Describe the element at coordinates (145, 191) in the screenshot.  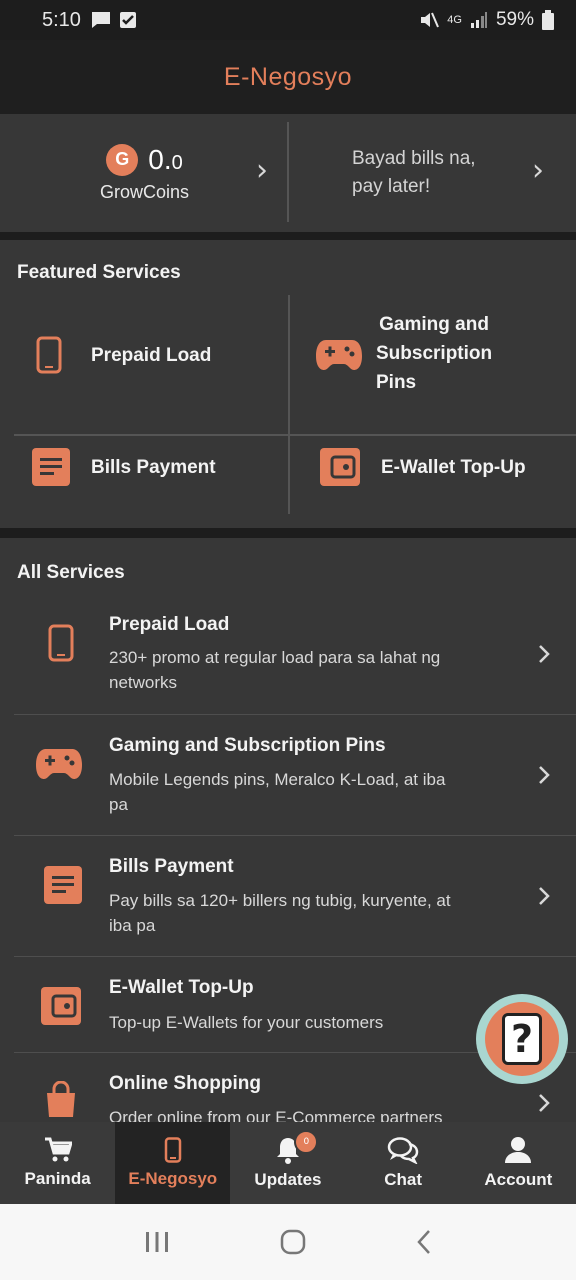
I see `growcoins-label: GrowCoins` at that location.